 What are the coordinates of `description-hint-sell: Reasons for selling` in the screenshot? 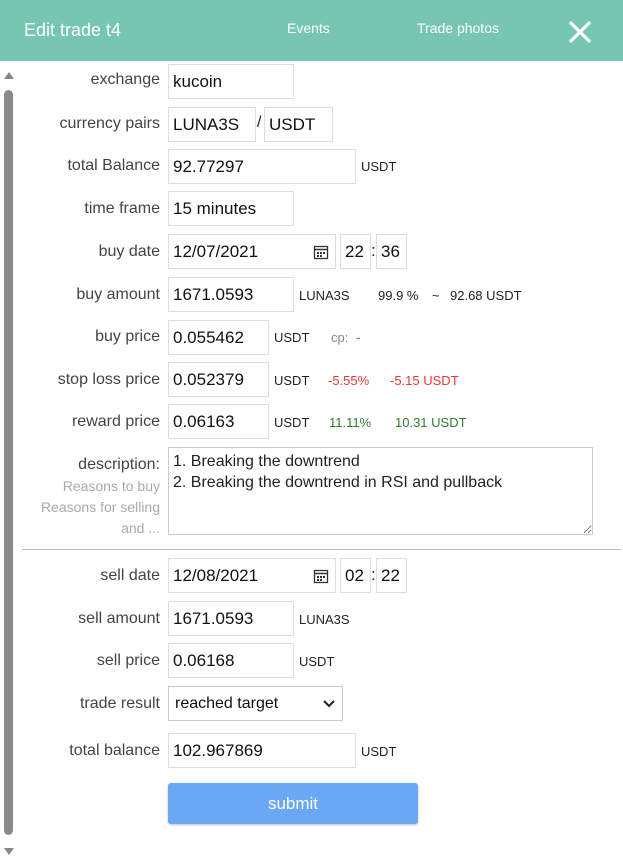 It's located at (100, 507).